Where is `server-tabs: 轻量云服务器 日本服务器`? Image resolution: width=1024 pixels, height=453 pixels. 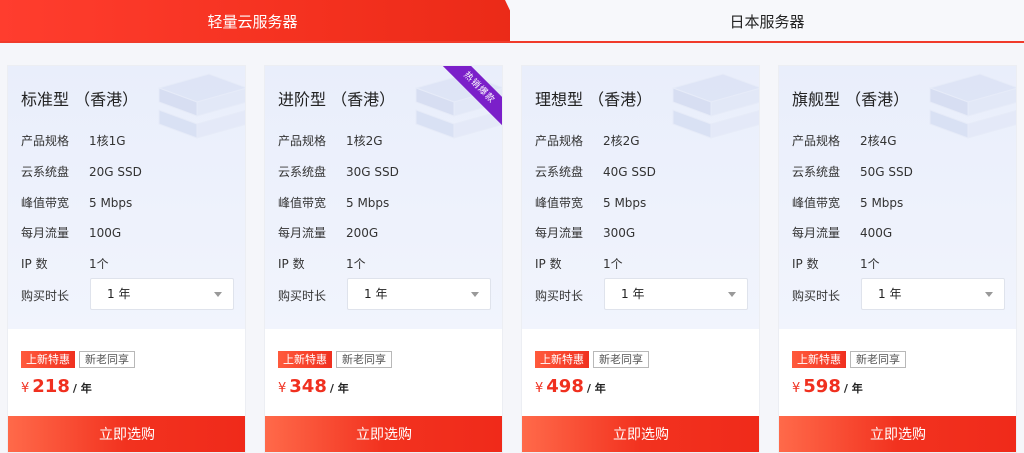 server-tabs: 轻量云服务器 日本服务器 is located at coordinates (512, 22).